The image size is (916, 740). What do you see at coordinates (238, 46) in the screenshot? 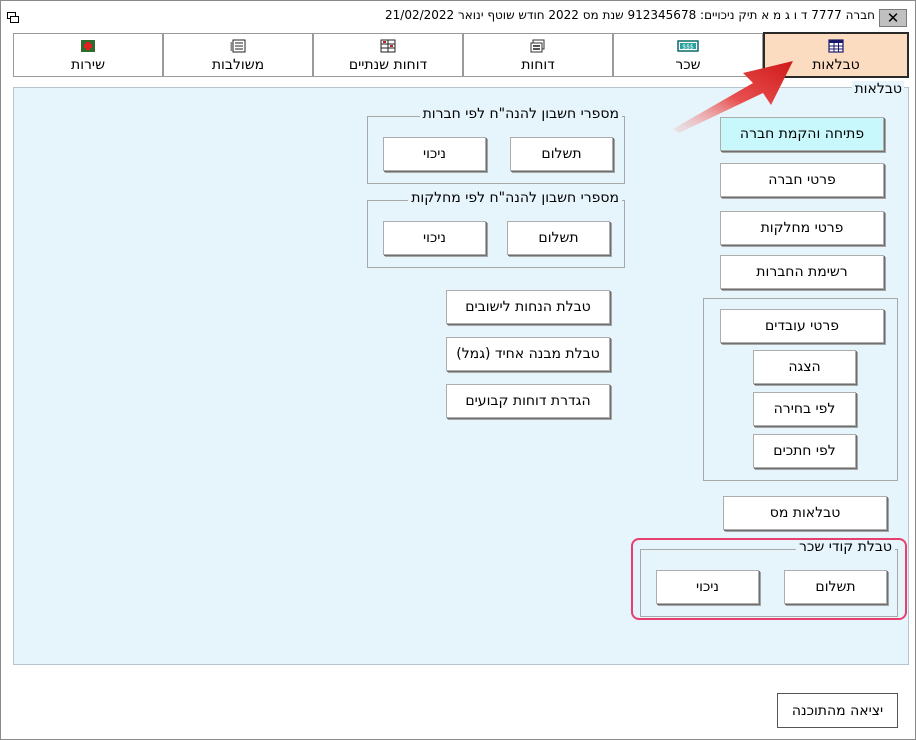
I see `combined-icon` at bounding box center [238, 46].